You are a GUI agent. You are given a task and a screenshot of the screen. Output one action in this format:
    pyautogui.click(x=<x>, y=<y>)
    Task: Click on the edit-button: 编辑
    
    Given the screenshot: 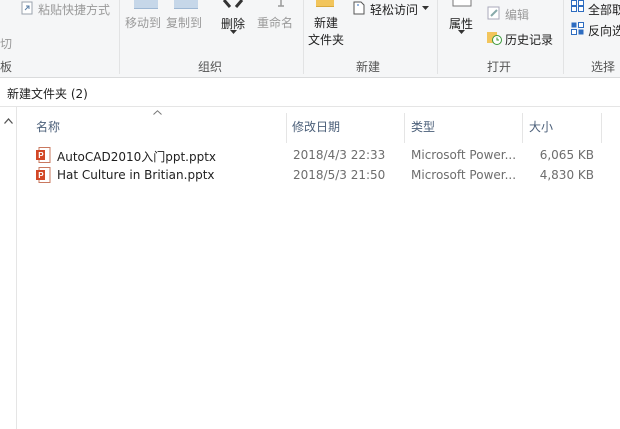 What is the action you would take?
    pyautogui.click(x=517, y=14)
    